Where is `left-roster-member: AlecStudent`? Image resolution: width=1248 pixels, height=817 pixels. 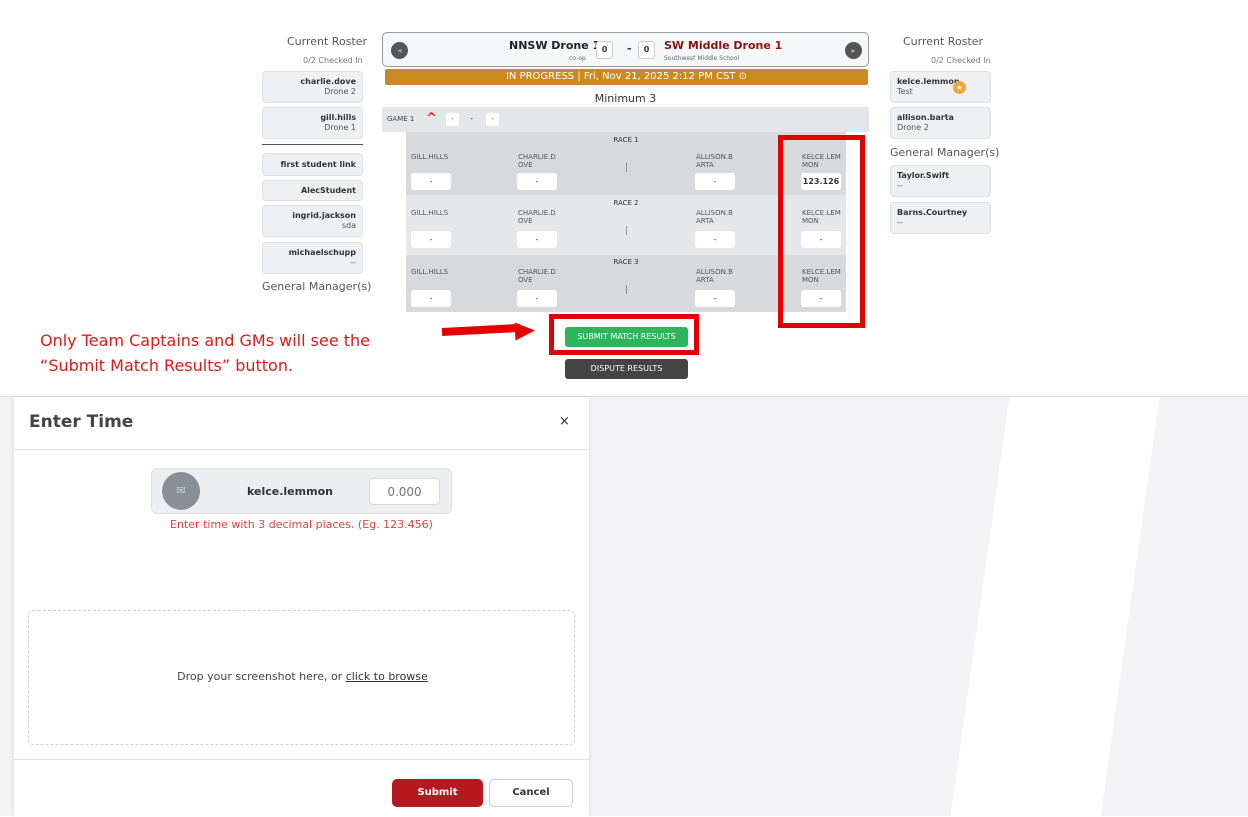
left-roster-member: AlecStudent is located at coordinates (312, 190).